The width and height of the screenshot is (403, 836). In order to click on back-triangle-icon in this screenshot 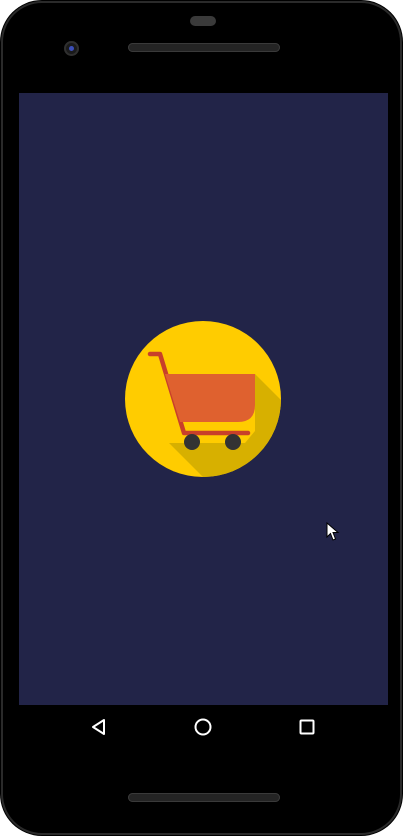, I will do `click(99, 727)`.